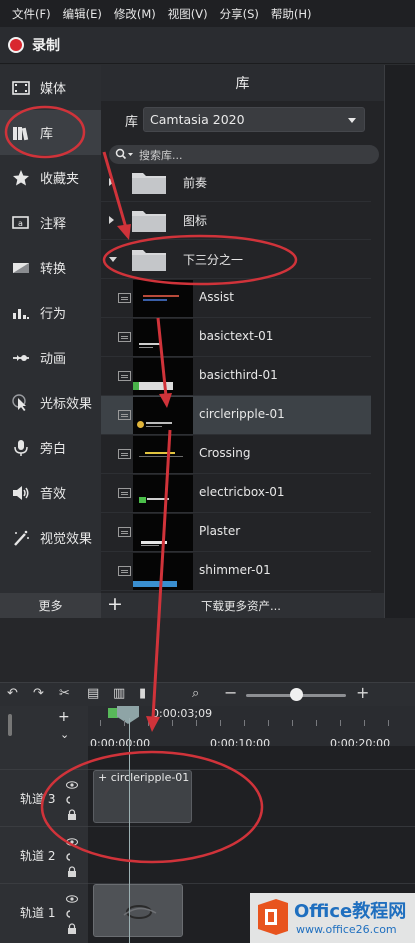  What do you see at coordinates (399, 341) in the screenshot?
I see `canvas-edge` at bounding box center [399, 341].